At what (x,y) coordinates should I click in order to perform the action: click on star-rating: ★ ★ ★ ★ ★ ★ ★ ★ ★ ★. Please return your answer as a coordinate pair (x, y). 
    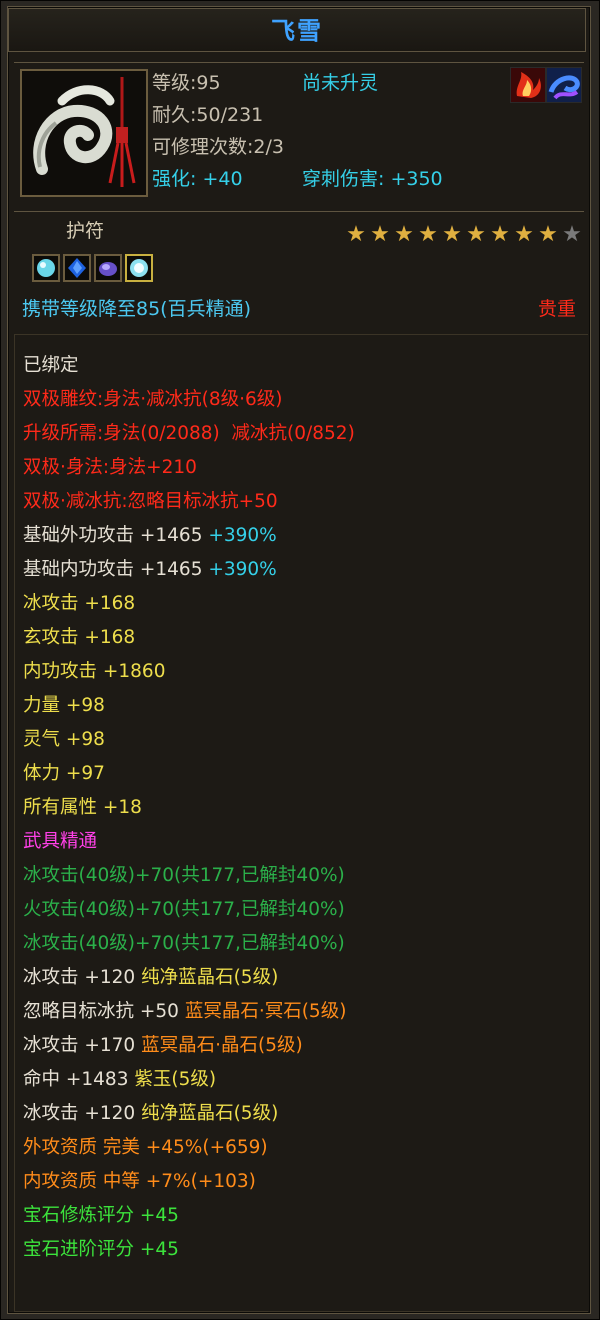
    Looking at the image, I should click on (464, 235).